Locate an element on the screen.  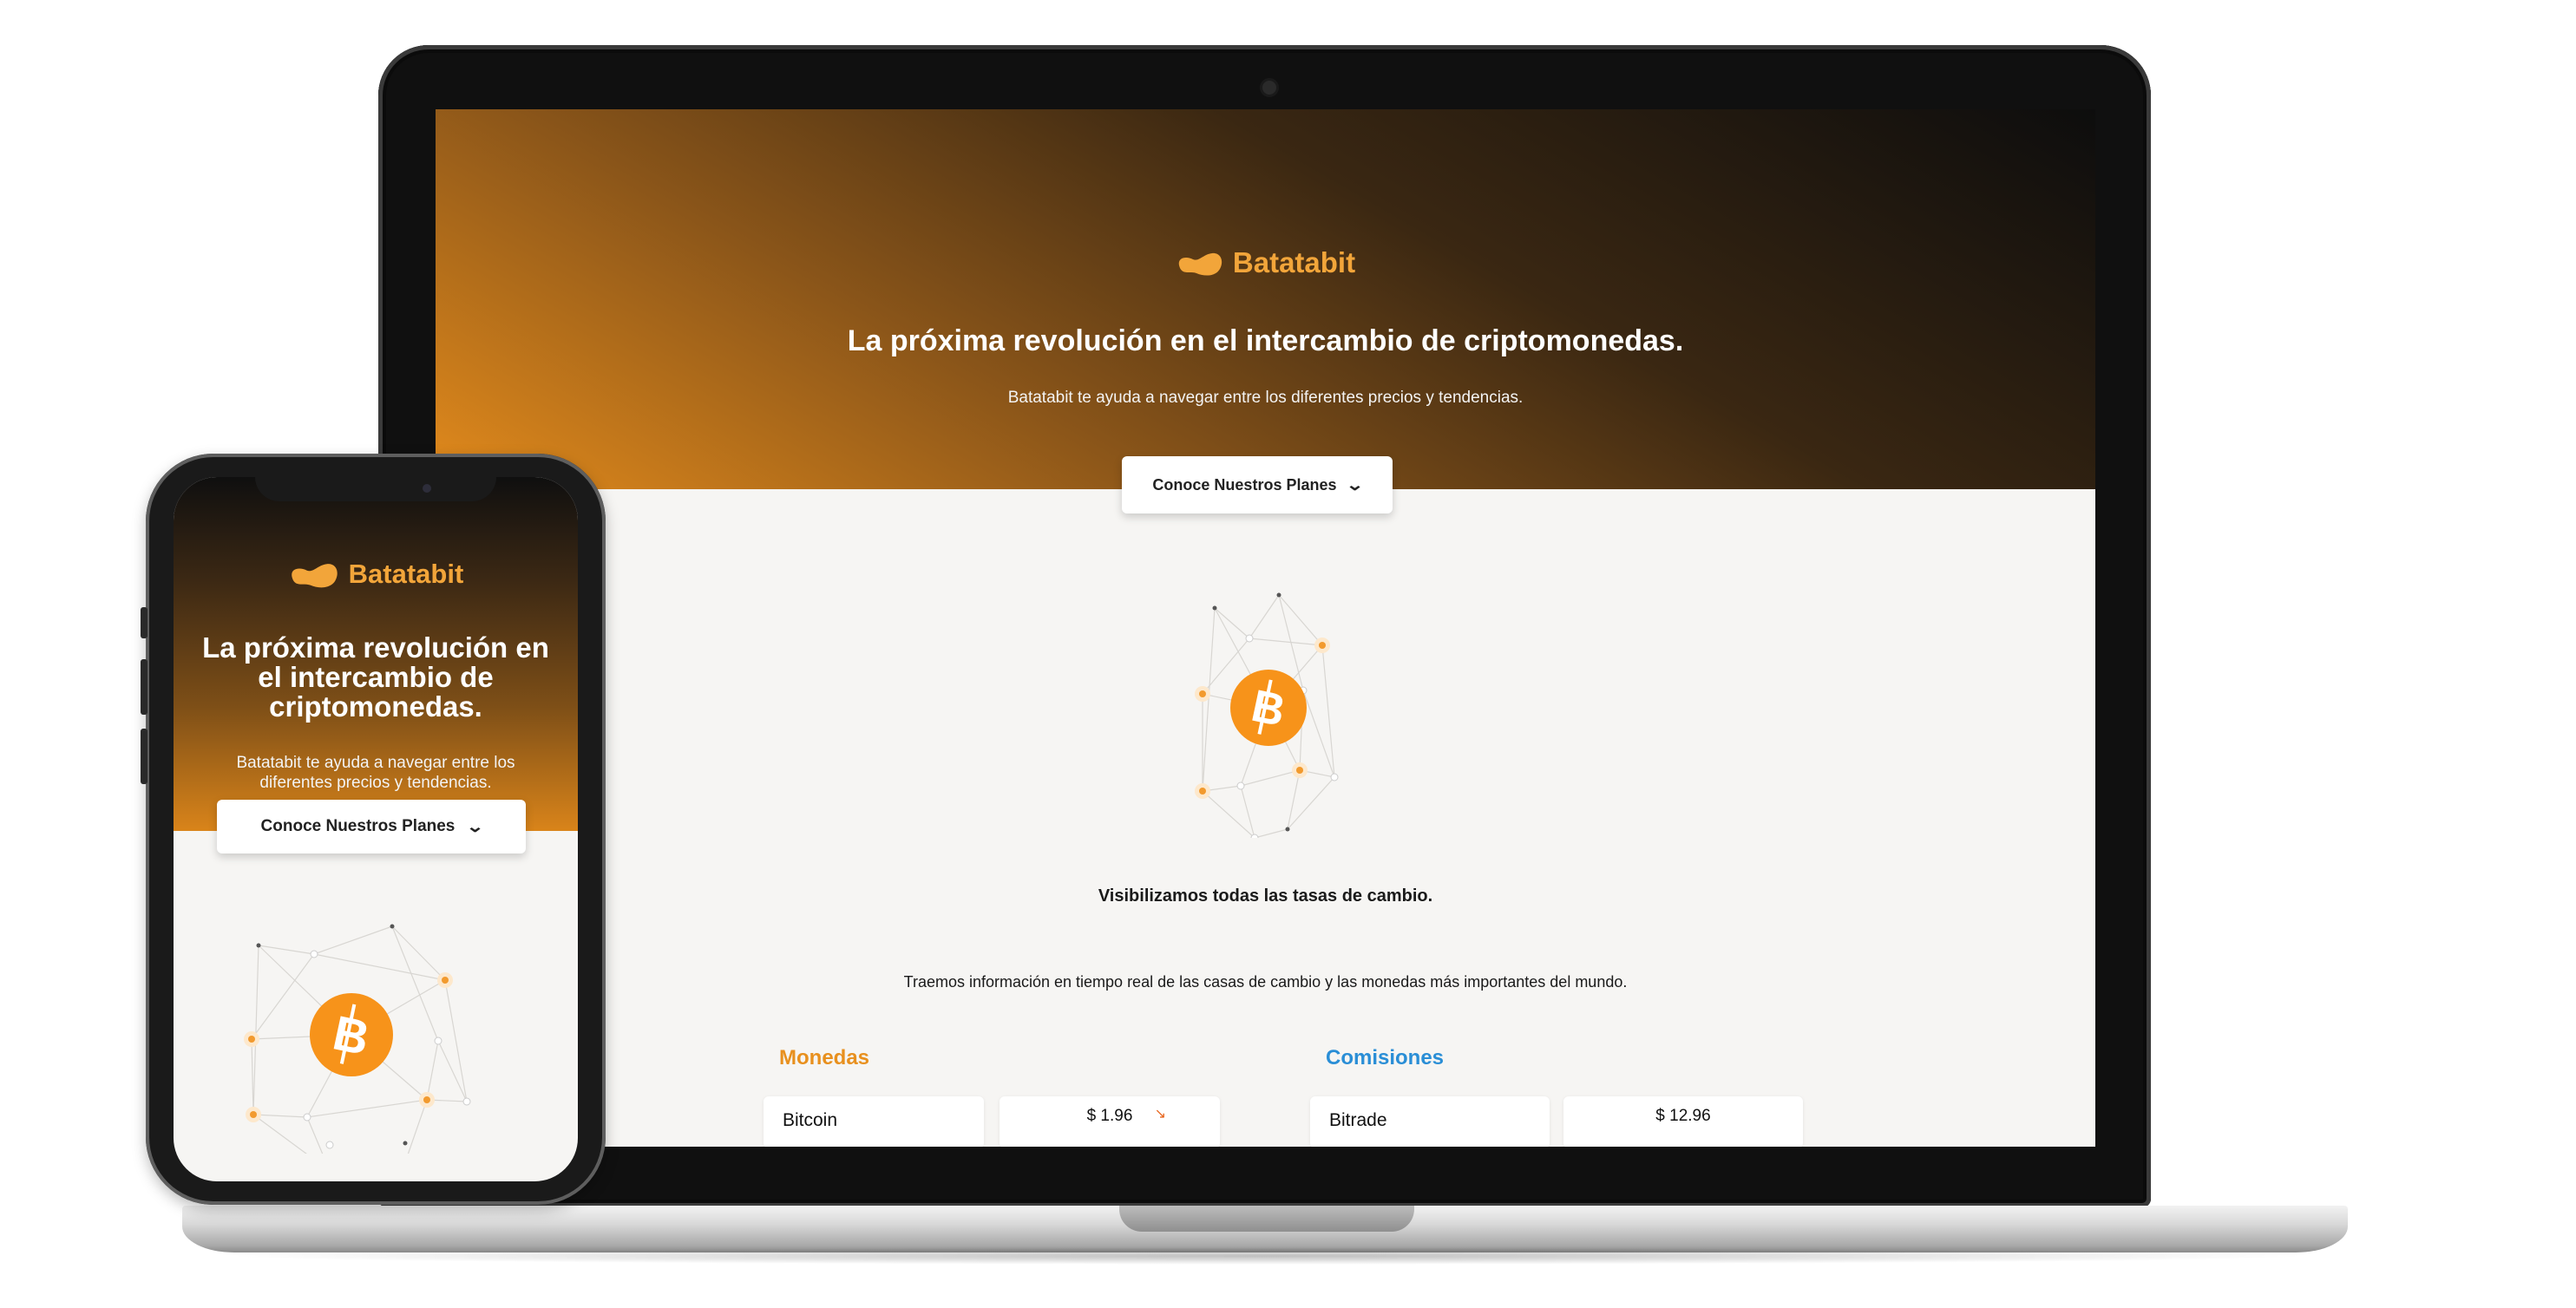
exchange-name: Bitrade is located at coordinates (1358, 1120).